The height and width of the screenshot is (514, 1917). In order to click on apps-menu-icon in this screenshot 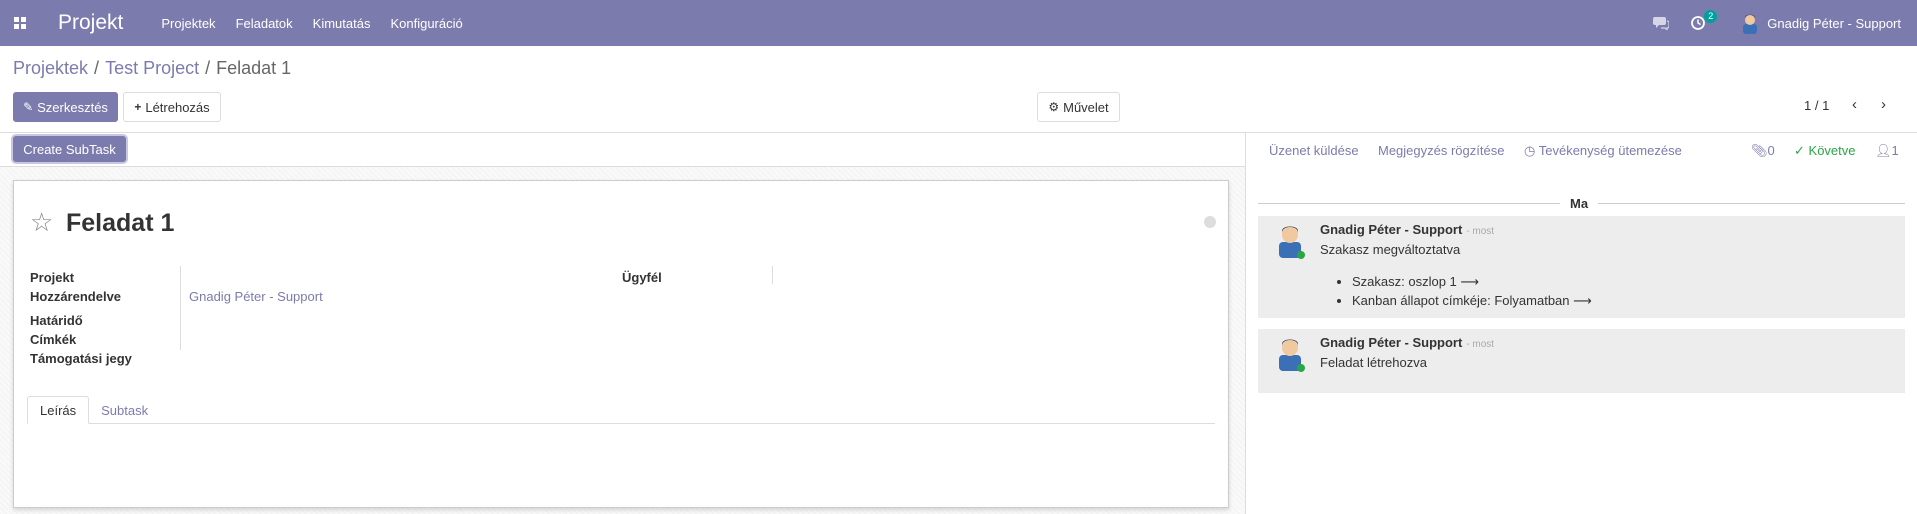, I will do `click(20, 23)`.